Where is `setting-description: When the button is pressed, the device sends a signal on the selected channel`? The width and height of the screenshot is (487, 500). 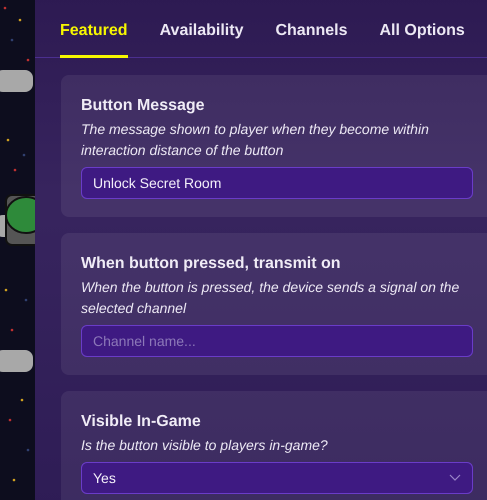
setting-description: When the button is pressed, the device sends a signal on the selected channel is located at coordinates (270, 298).